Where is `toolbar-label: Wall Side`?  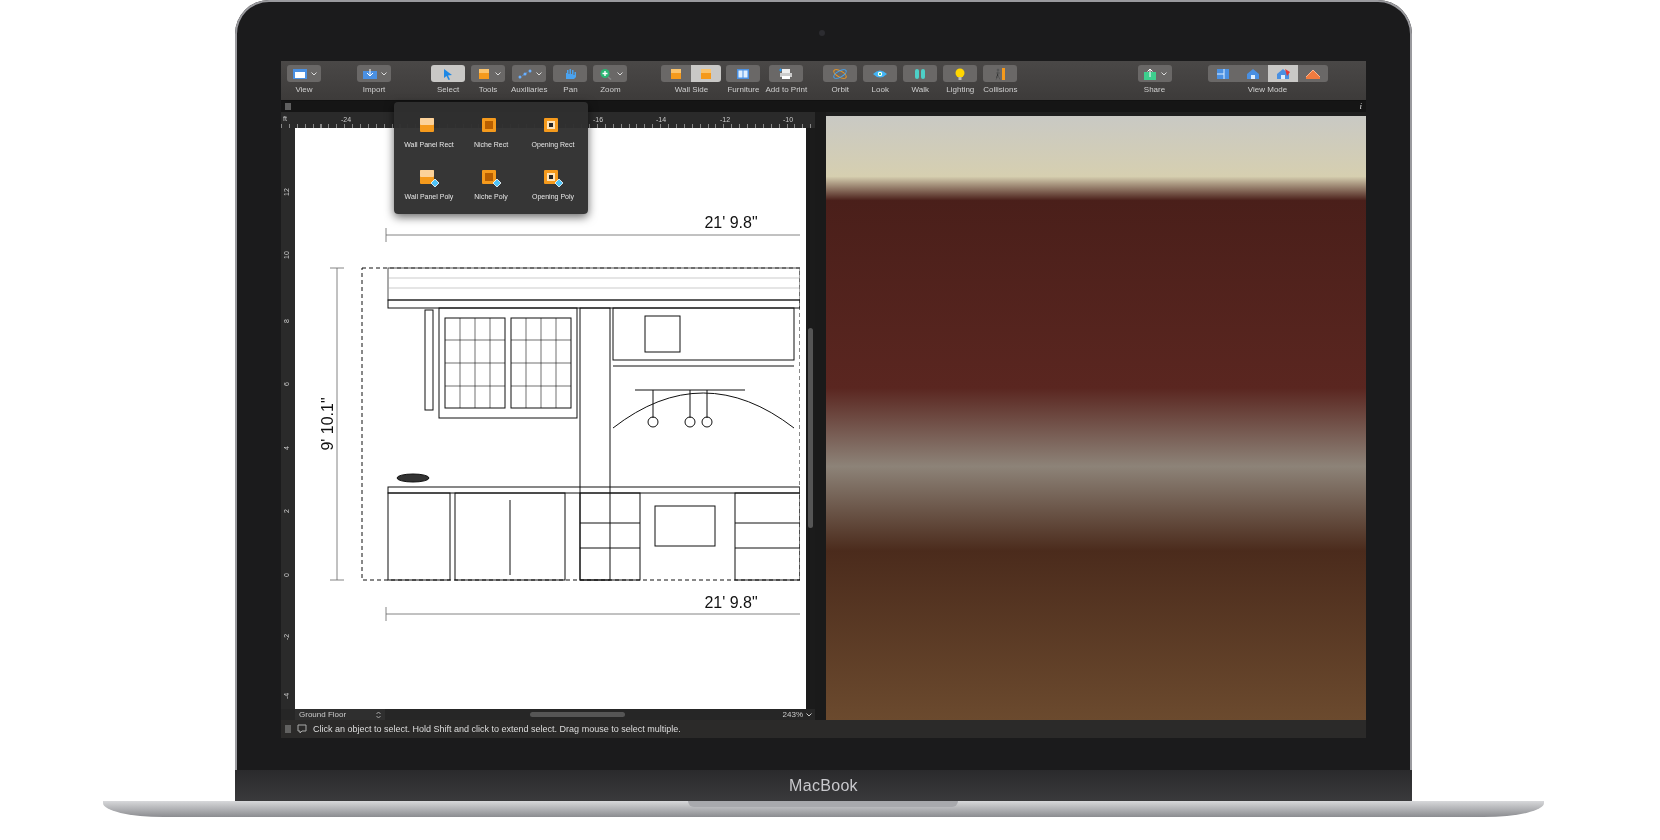
toolbar-label: Wall Side is located at coordinates (691, 89).